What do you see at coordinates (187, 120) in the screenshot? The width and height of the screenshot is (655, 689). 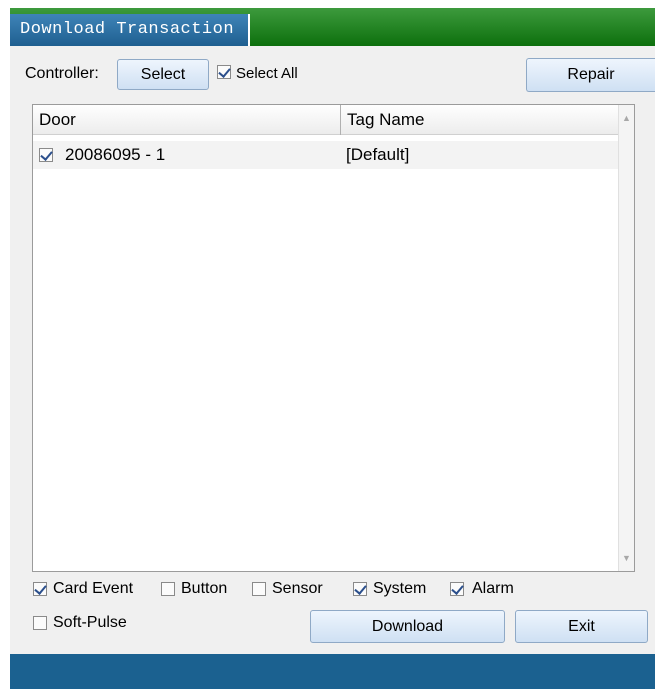 I see `column-header-door: Door` at bounding box center [187, 120].